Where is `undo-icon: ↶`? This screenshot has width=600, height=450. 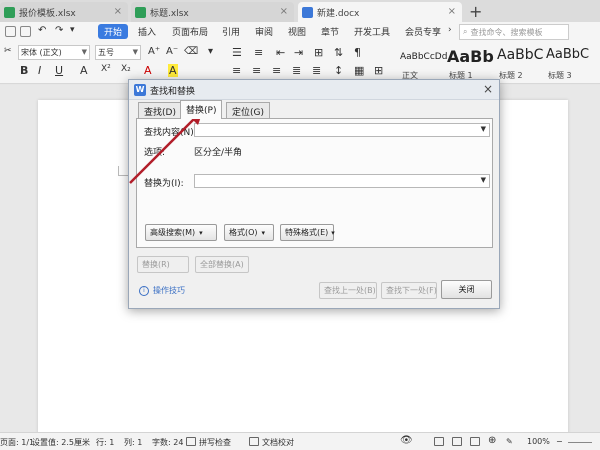
undo-icon: ↶ is located at coordinates (42, 30).